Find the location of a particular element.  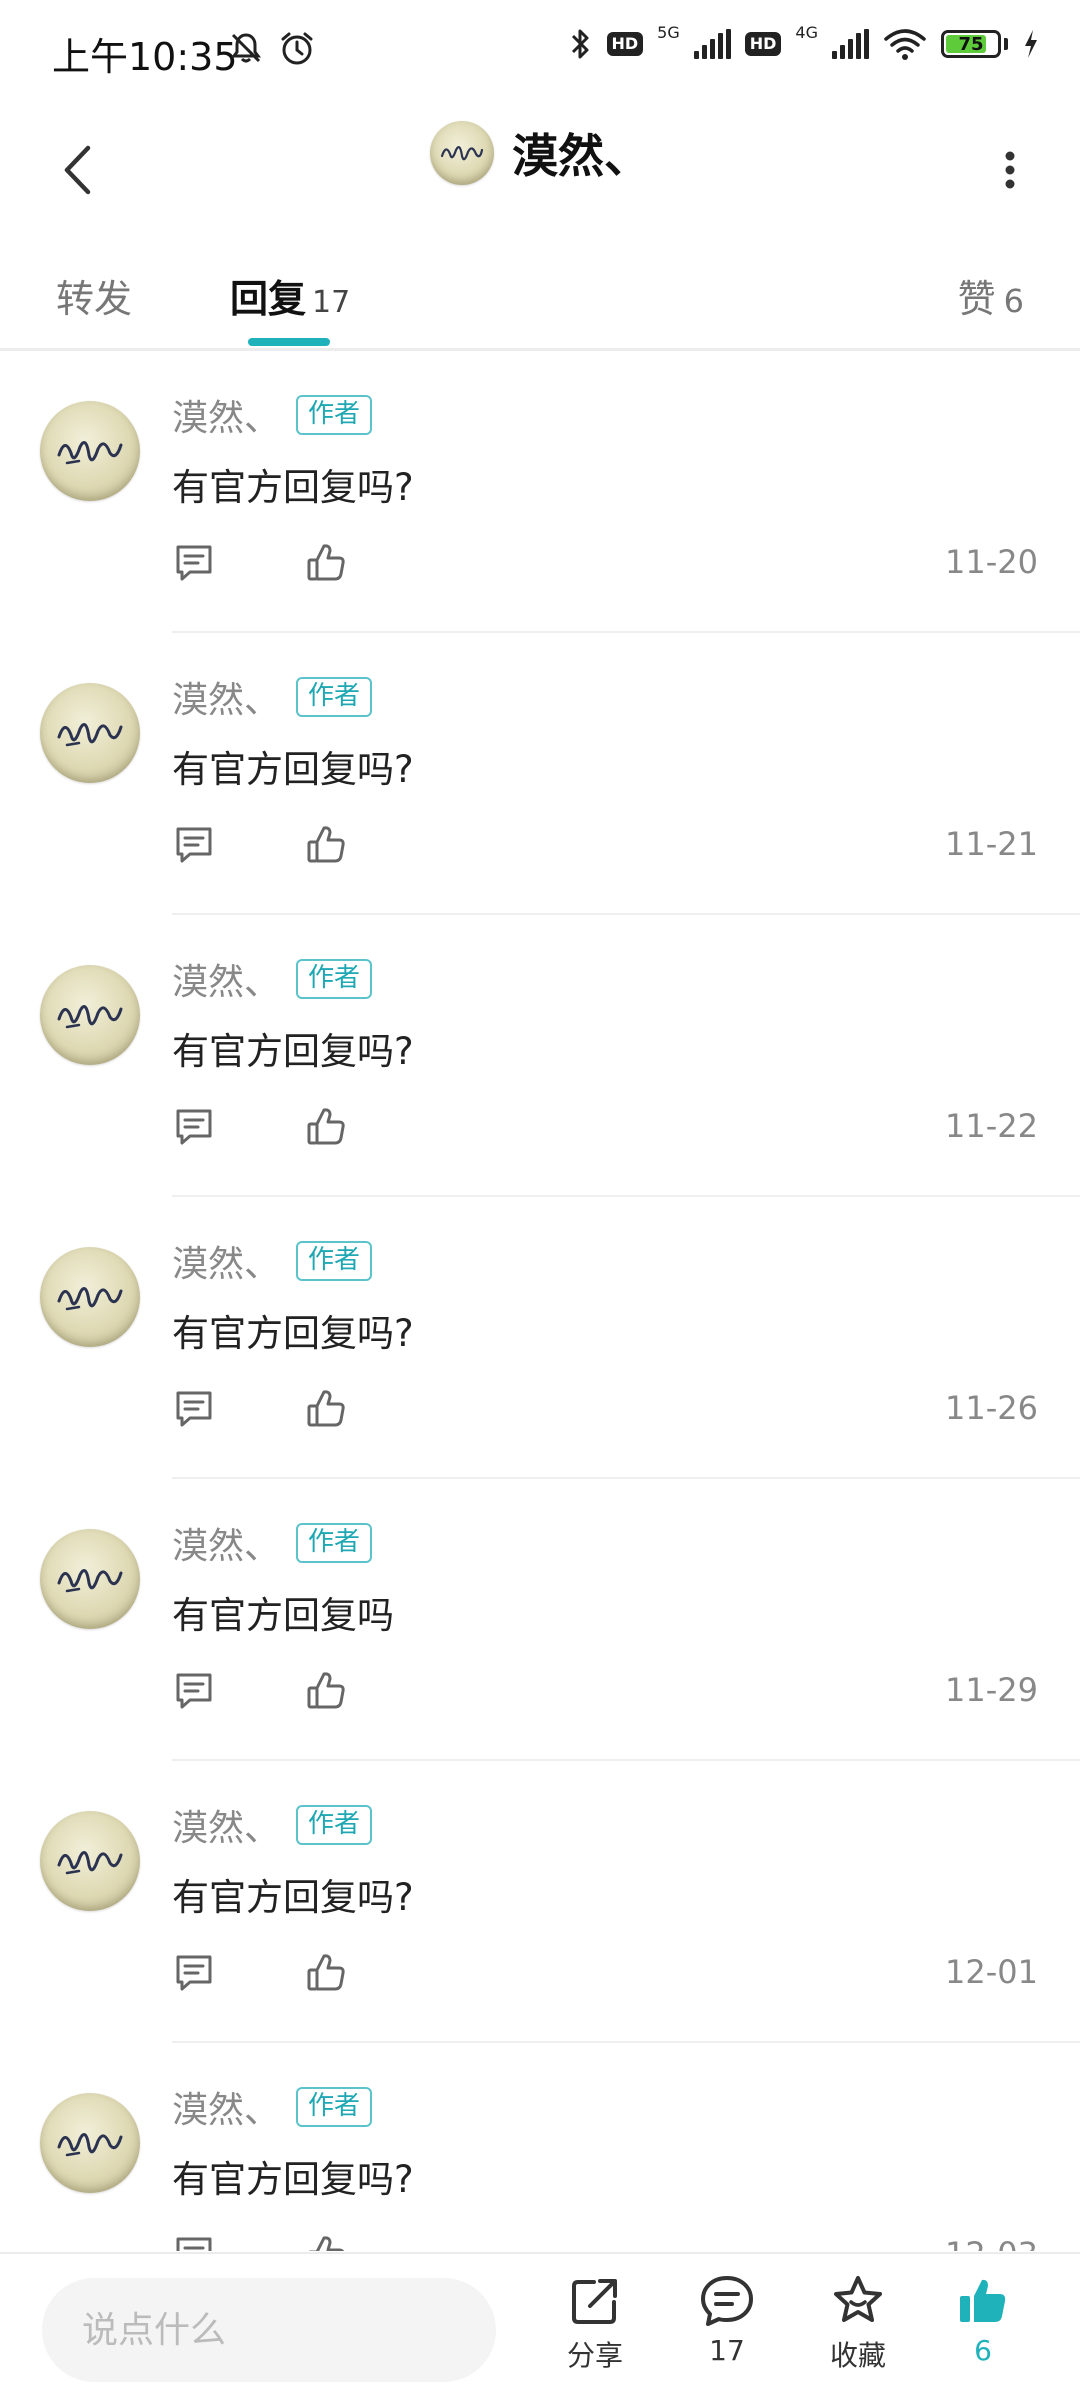

battery-cap is located at coordinates (1006, 44).